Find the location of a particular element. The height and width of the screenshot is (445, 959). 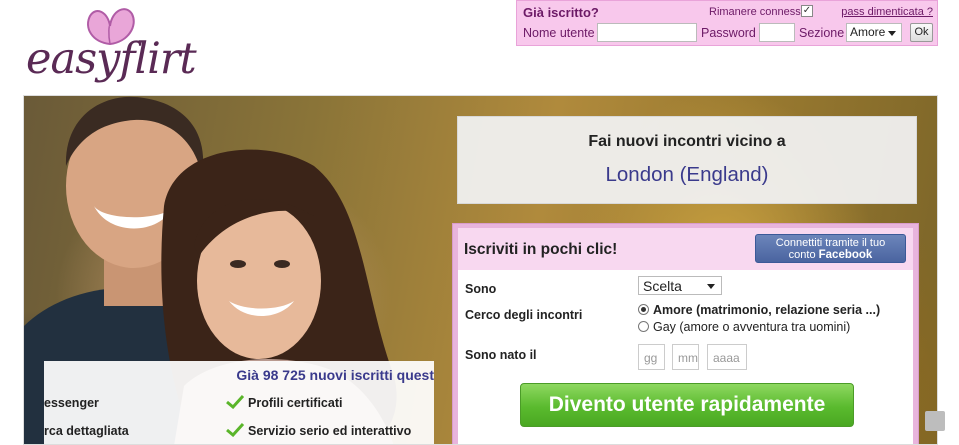

option-amore: Amore (matrimonio, relazione seria ...) is located at coordinates (759, 310).